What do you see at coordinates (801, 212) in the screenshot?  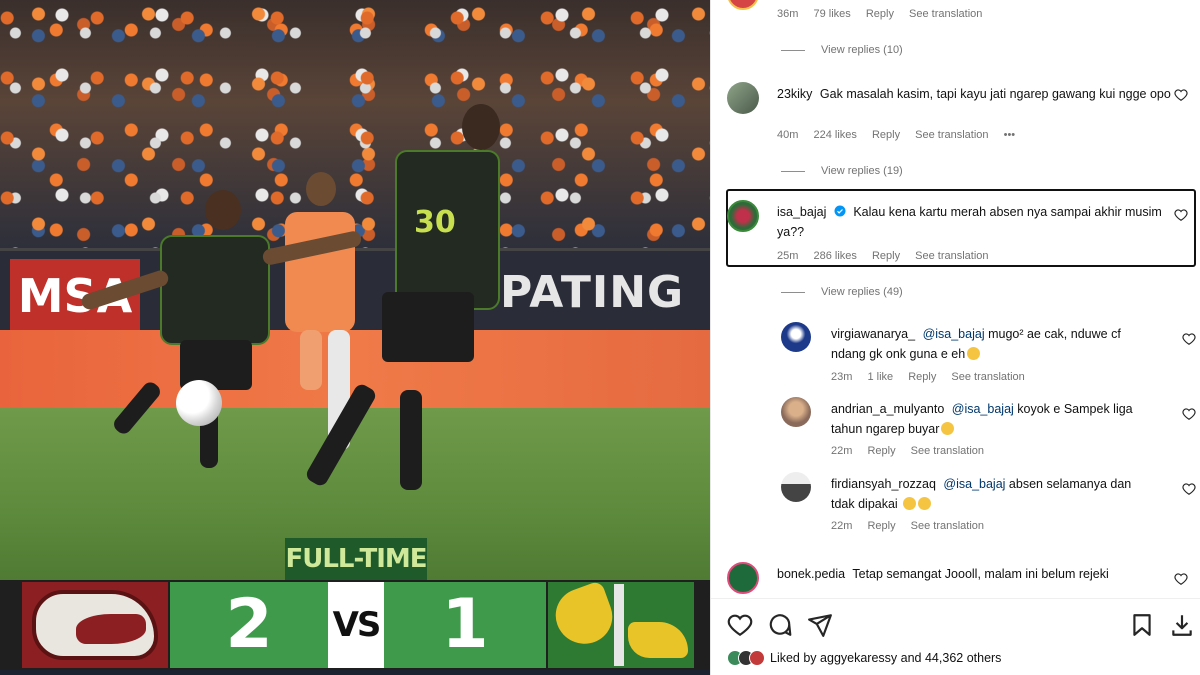 I see `comment-username: isa_bajaj` at bounding box center [801, 212].